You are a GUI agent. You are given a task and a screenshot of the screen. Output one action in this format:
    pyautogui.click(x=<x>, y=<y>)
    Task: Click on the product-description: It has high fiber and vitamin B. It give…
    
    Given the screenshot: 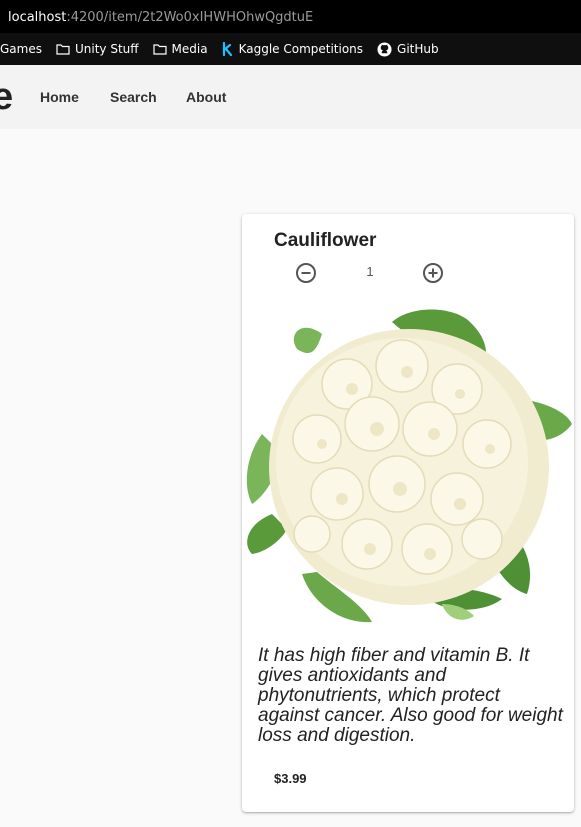 What is the action you would take?
    pyautogui.click(x=410, y=695)
    